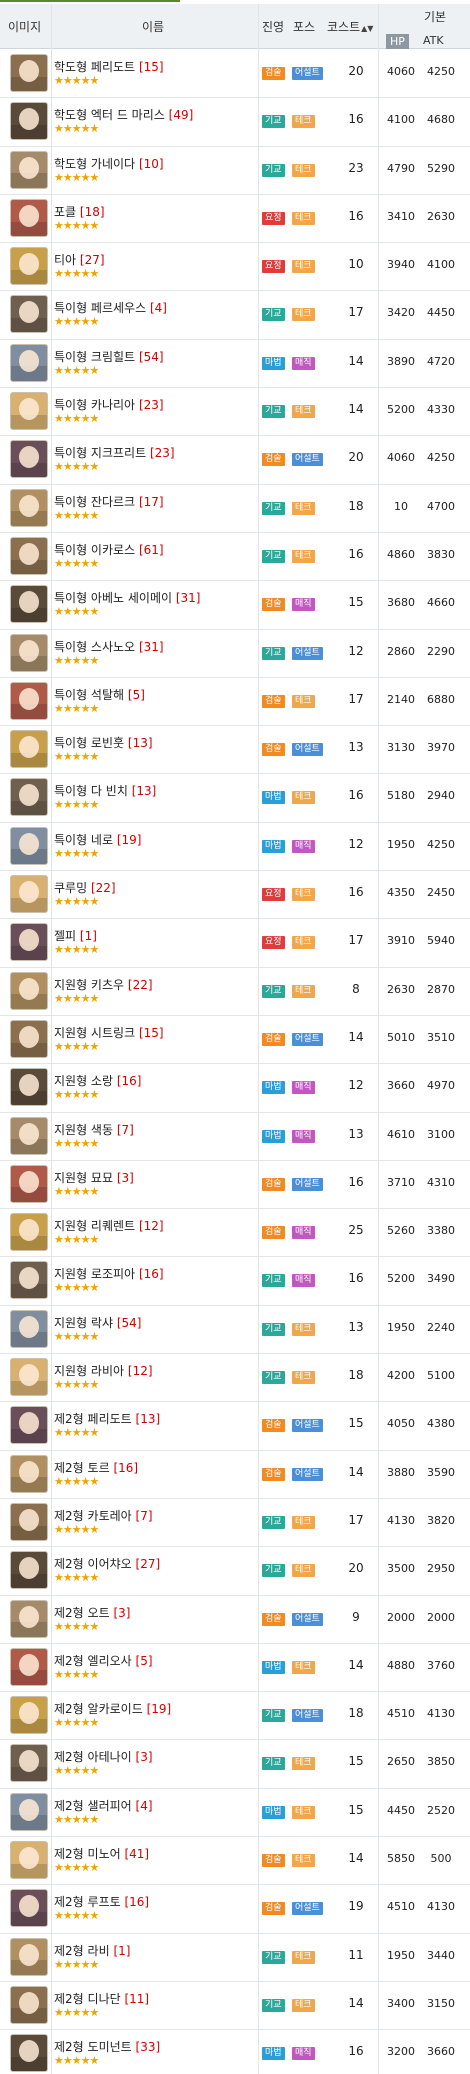 This screenshot has height=2074, width=470. Describe the element at coordinates (103, 1370) in the screenshot. I see `unit-name-link: 지원형 라비아 [12]` at that location.